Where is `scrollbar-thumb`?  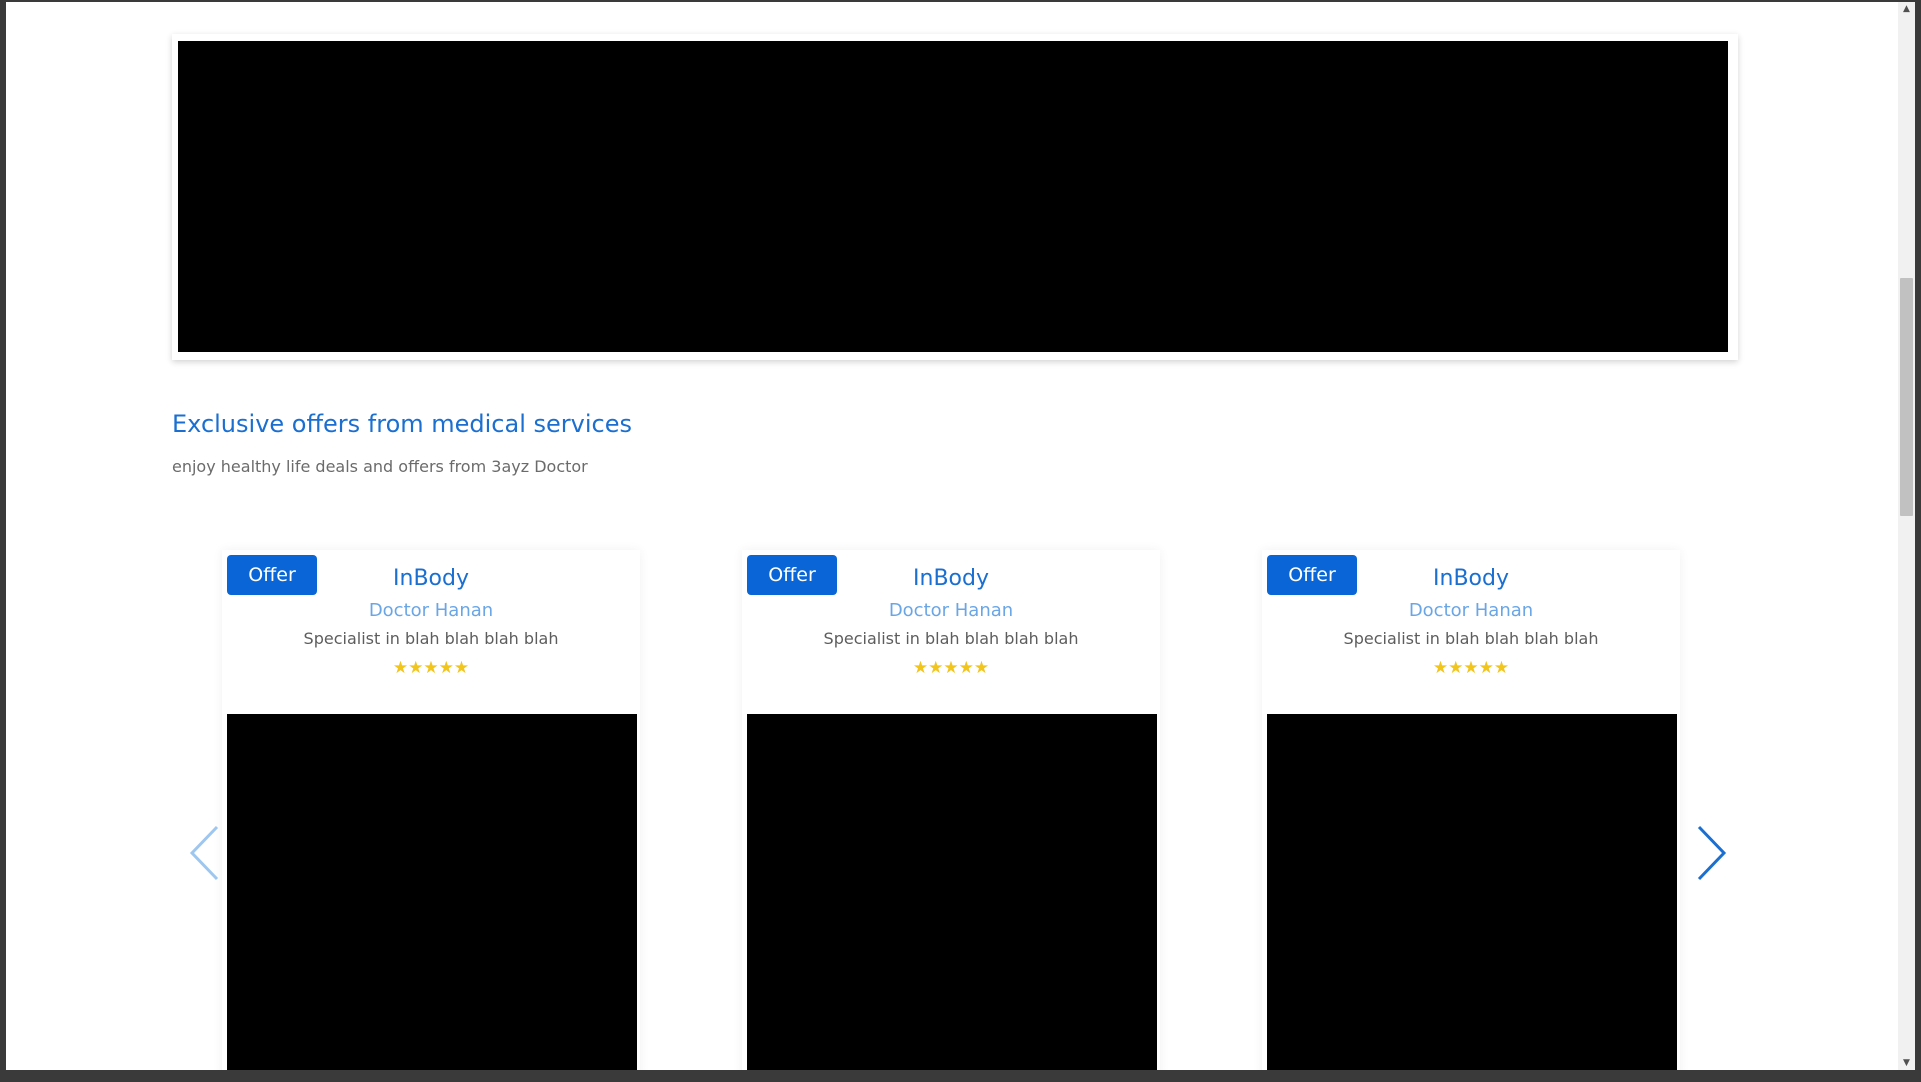
scrollbar-thumb is located at coordinates (1906, 397).